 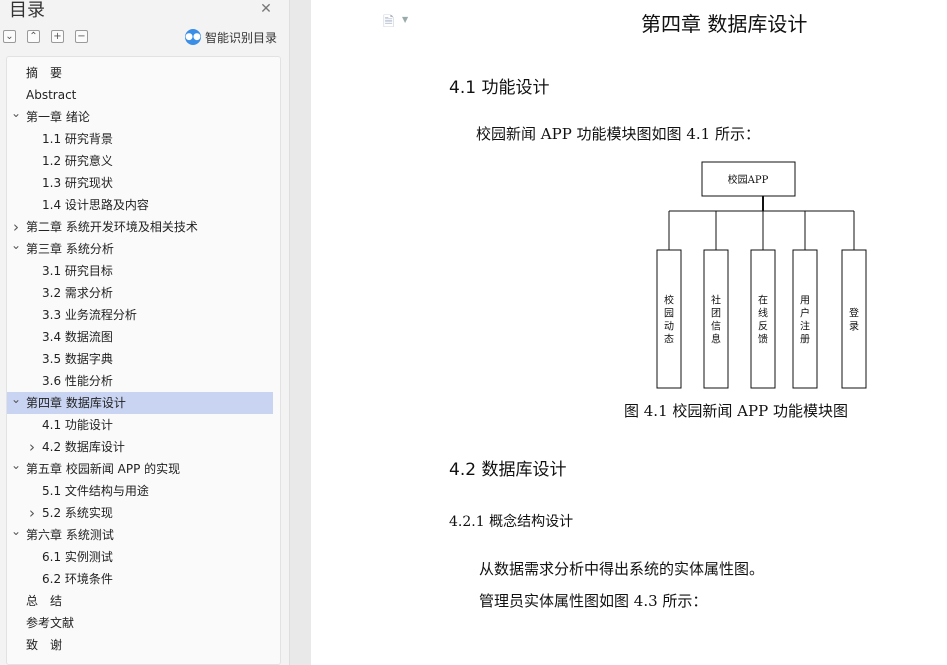 I want to click on chapter-title: 第四章 数据库设计, so click(x=724, y=24).